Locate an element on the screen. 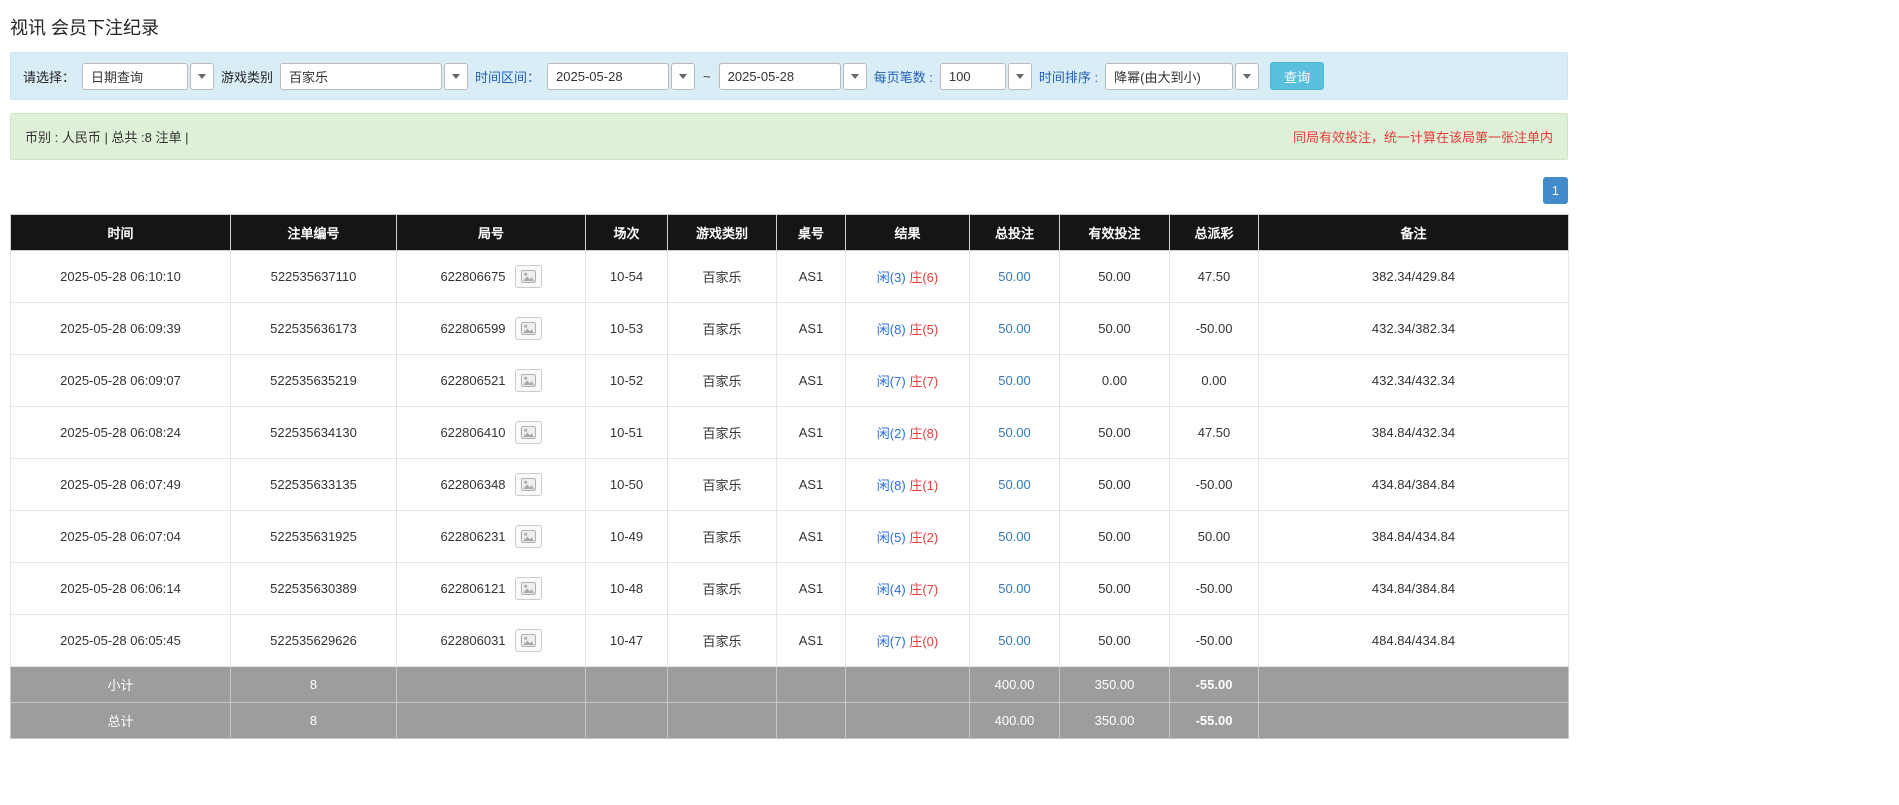  column-header-bet-id: 注单编号 is located at coordinates (313, 232).